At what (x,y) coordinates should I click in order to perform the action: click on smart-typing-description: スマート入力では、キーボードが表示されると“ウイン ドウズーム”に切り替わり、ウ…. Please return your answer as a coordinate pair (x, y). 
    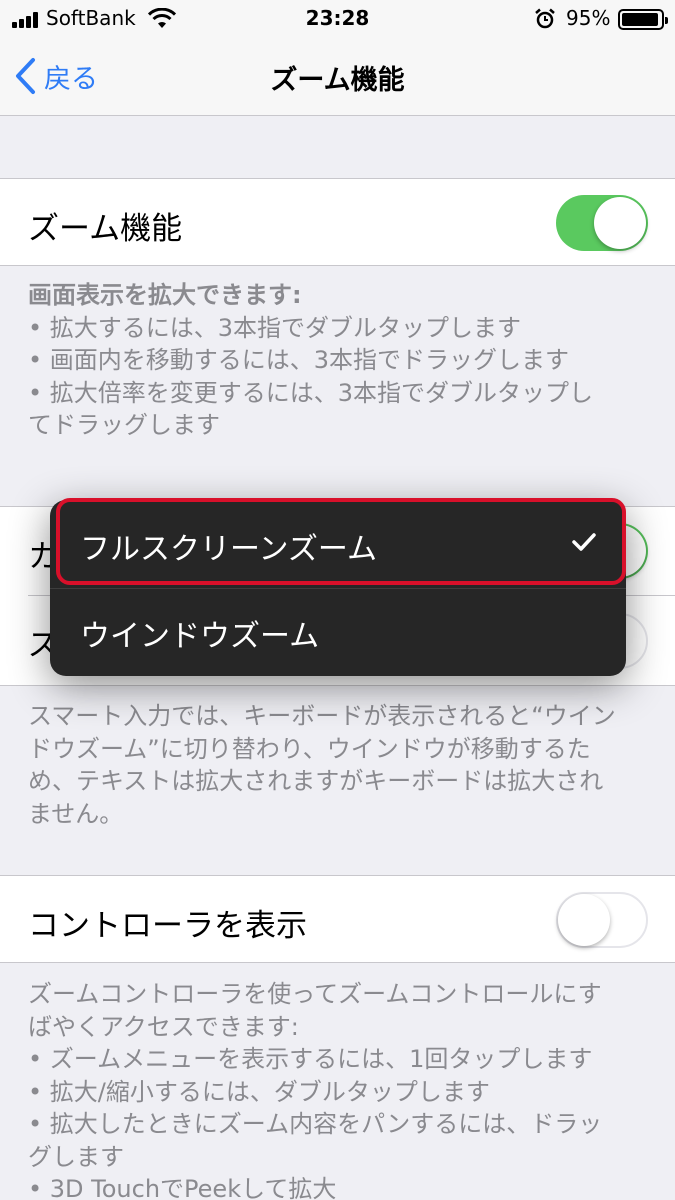
    Looking at the image, I should click on (338, 765).